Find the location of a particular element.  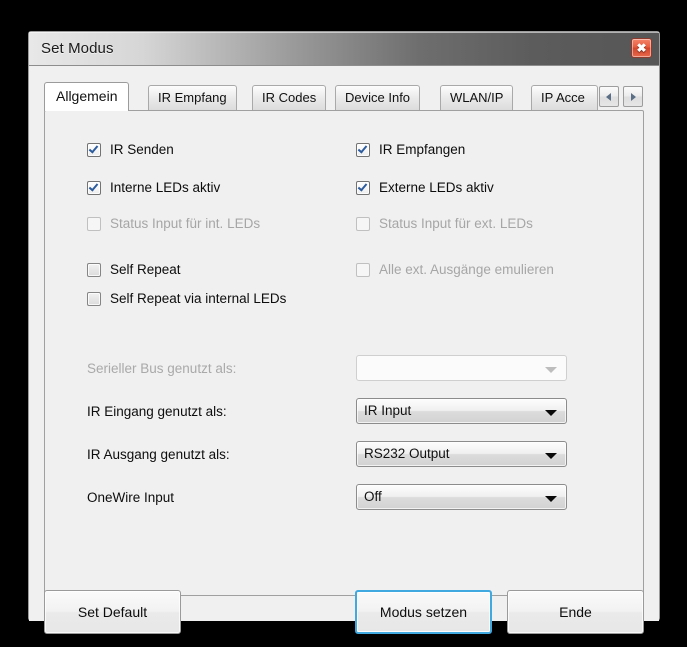

checkbox-row-self-repeat-via-internal-leds: Self Repeat via internal LEDs is located at coordinates (186, 298).